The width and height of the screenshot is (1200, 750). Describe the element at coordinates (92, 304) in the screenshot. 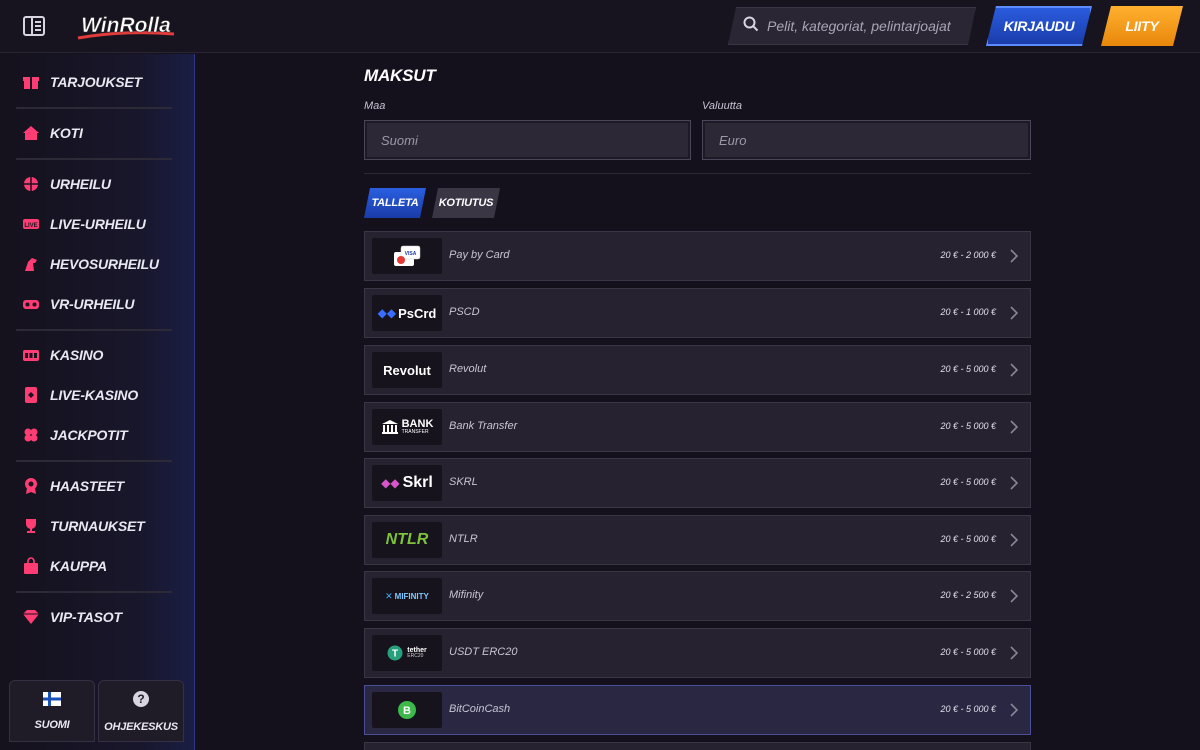

I see `sidebar-item-label: VR-urheilu` at that location.